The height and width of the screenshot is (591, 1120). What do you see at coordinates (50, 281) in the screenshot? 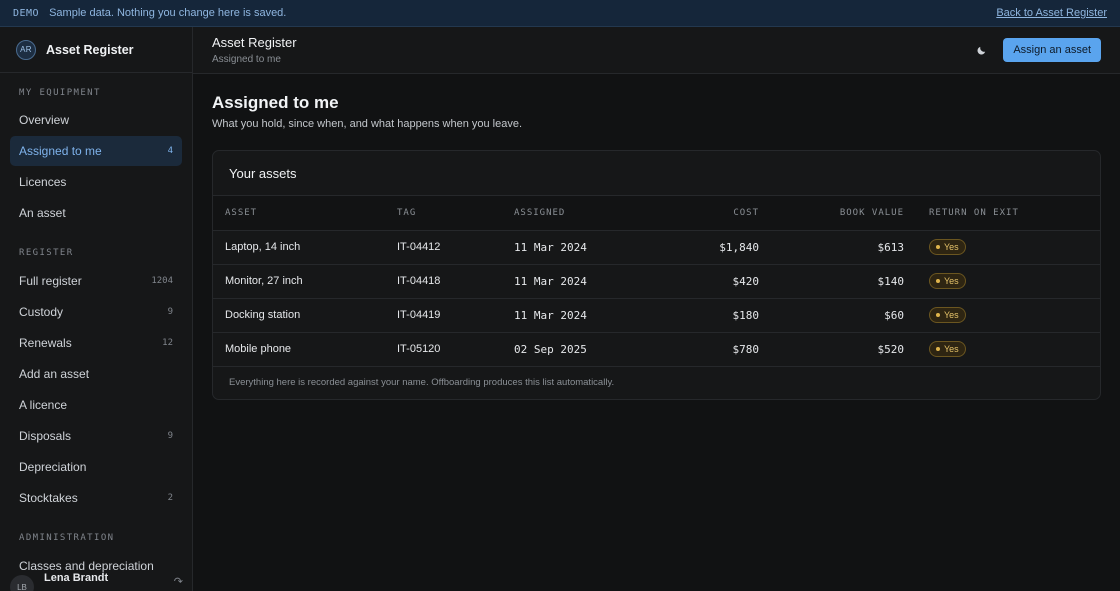
I see `sidebar-item-label: Full register` at bounding box center [50, 281].